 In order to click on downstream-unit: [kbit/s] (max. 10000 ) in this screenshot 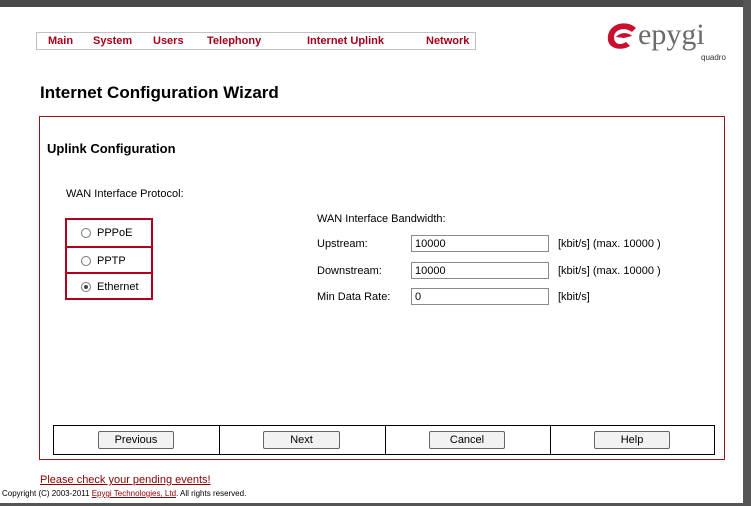, I will do `click(609, 271)`.